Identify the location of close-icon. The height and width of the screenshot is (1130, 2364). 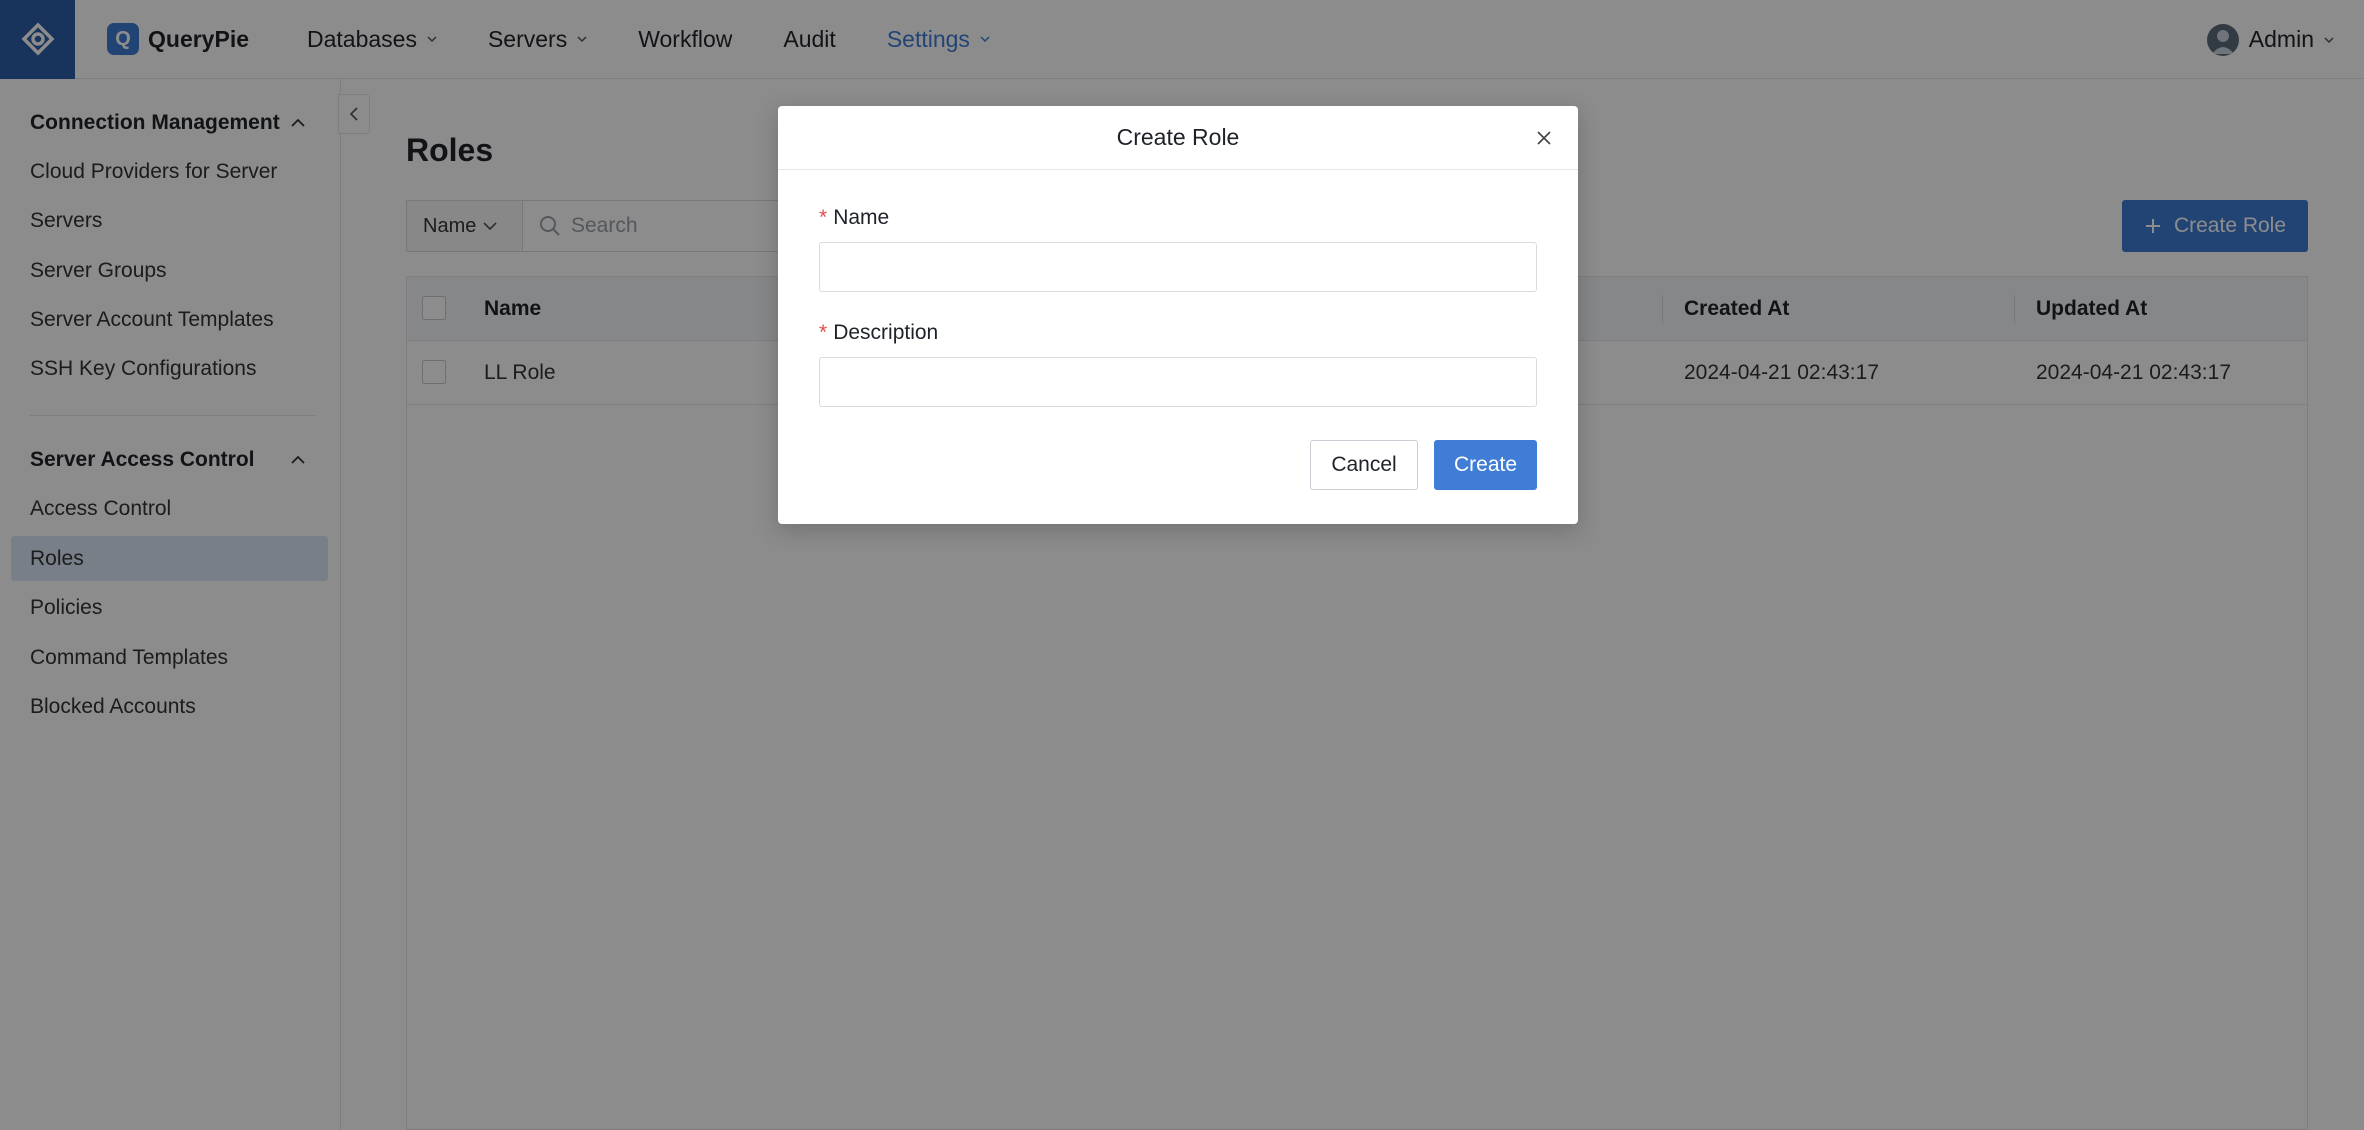
(1544, 138).